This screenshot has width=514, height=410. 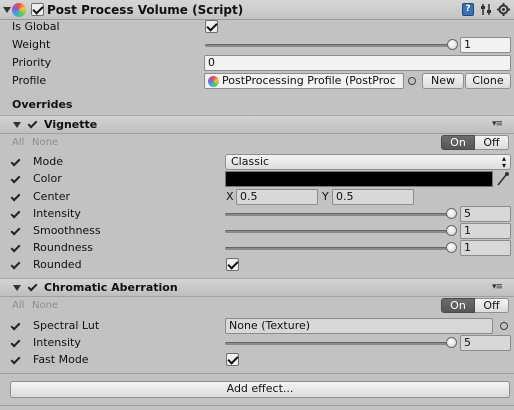 I want to click on center-x-field: 0.5, so click(x=277, y=197).